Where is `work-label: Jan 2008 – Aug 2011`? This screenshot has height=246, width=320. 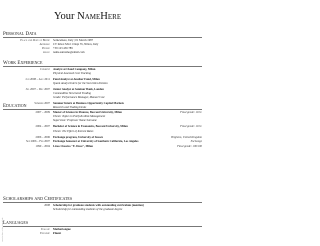 work-label: Jan 2008 – Aug 2011 is located at coordinates (37, 78).